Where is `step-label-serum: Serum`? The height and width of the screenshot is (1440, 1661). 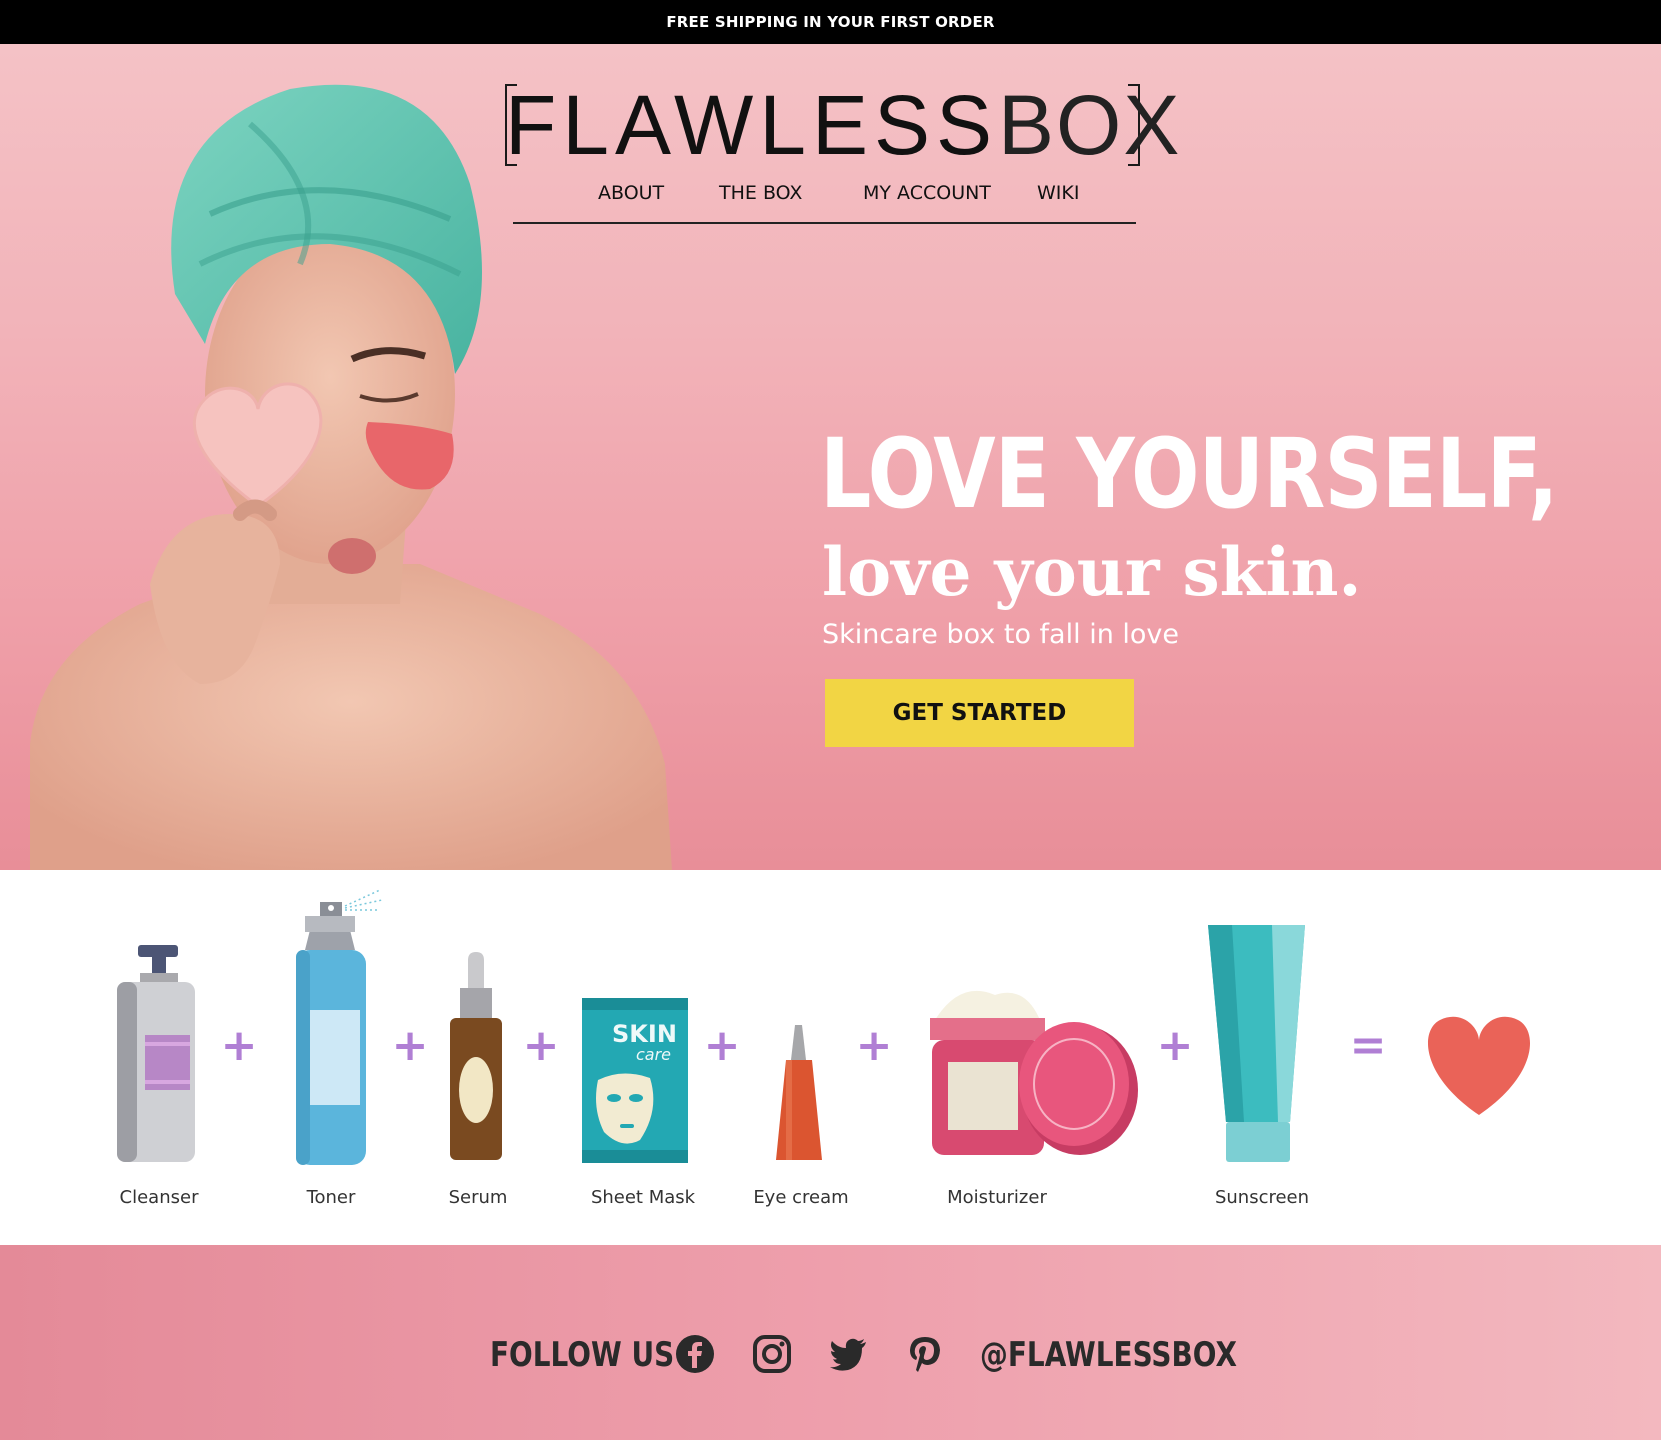
step-label-serum: Serum is located at coordinates (478, 1197).